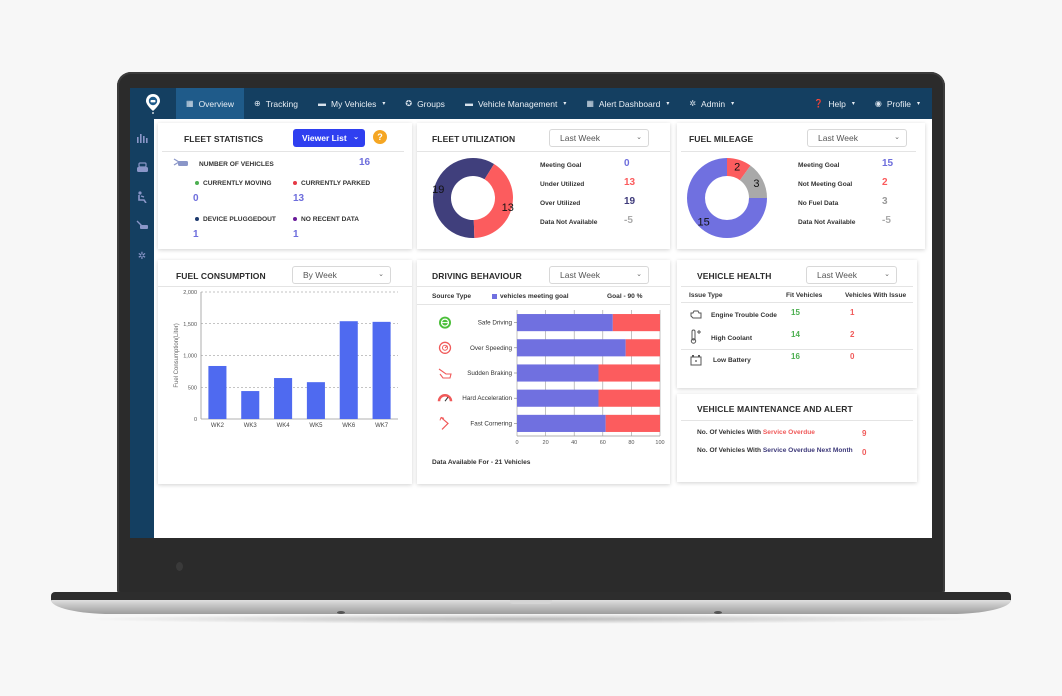 The height and width of the screenshot is (696, 1062). What do you see at coordinates (295, 219) in the screenshot?
I see `status-dot-purple` at bounding box center [295, 219].